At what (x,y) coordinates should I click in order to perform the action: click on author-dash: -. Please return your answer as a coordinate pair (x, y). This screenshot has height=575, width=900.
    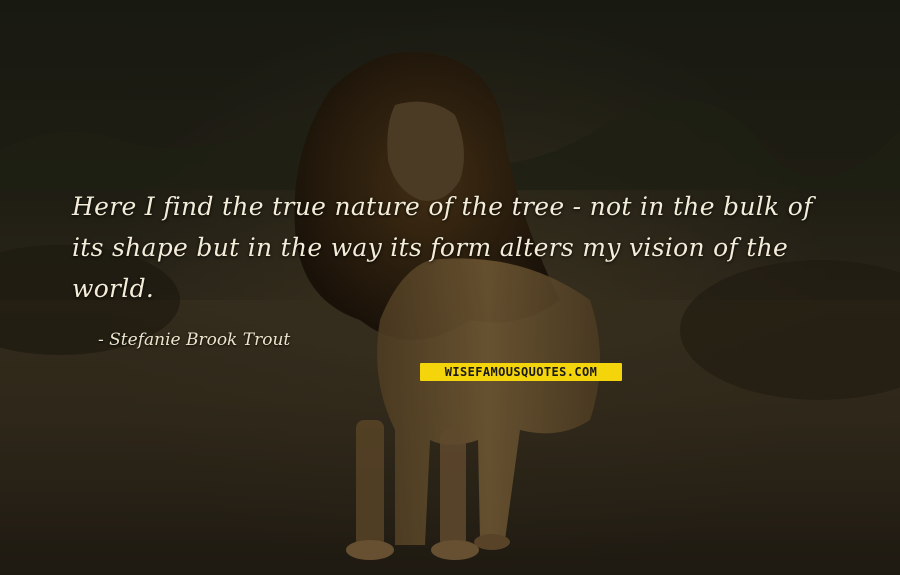
    Looking at the image, I should click on (104, 340).